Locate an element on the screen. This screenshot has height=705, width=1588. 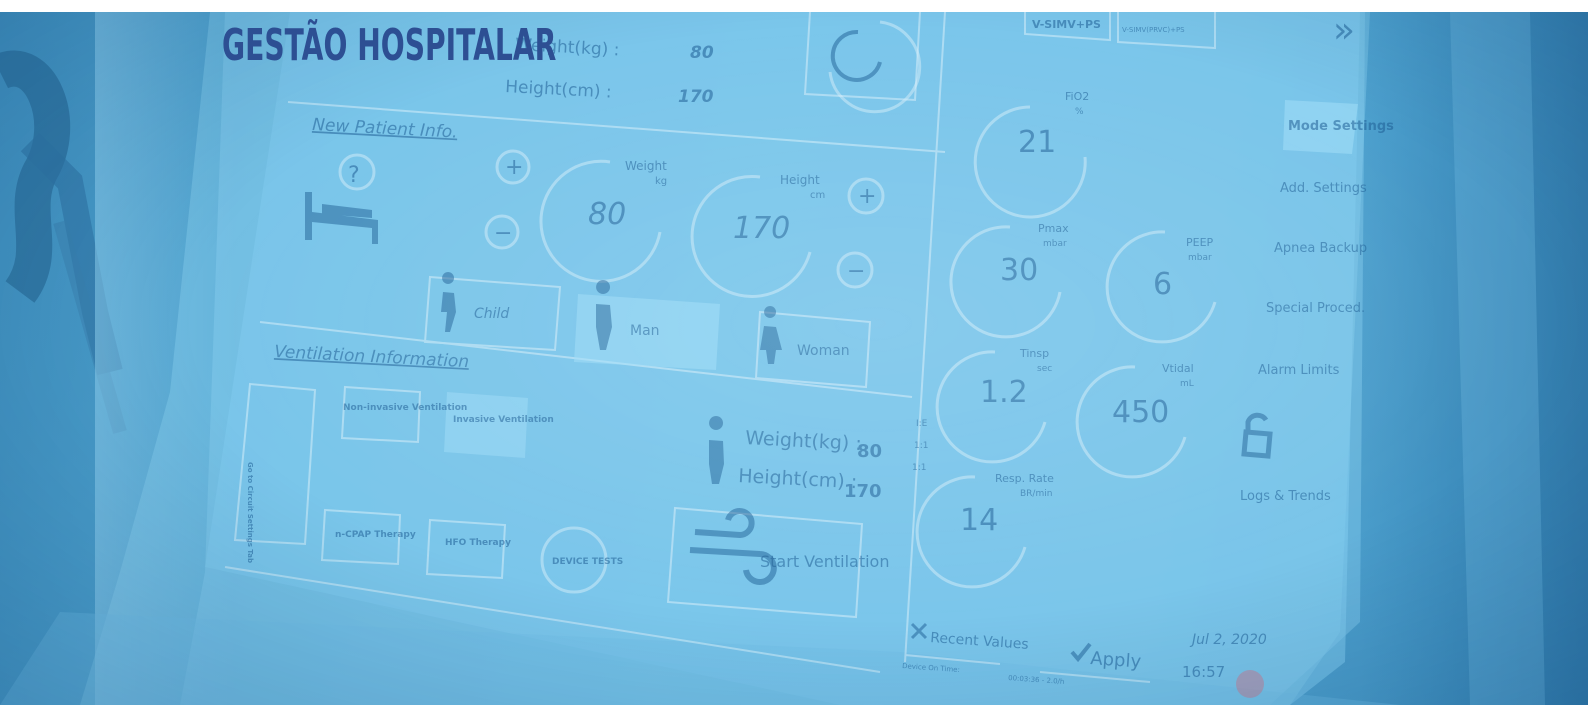
height-gauge-value: 170 is located at coordinates (761, 228).